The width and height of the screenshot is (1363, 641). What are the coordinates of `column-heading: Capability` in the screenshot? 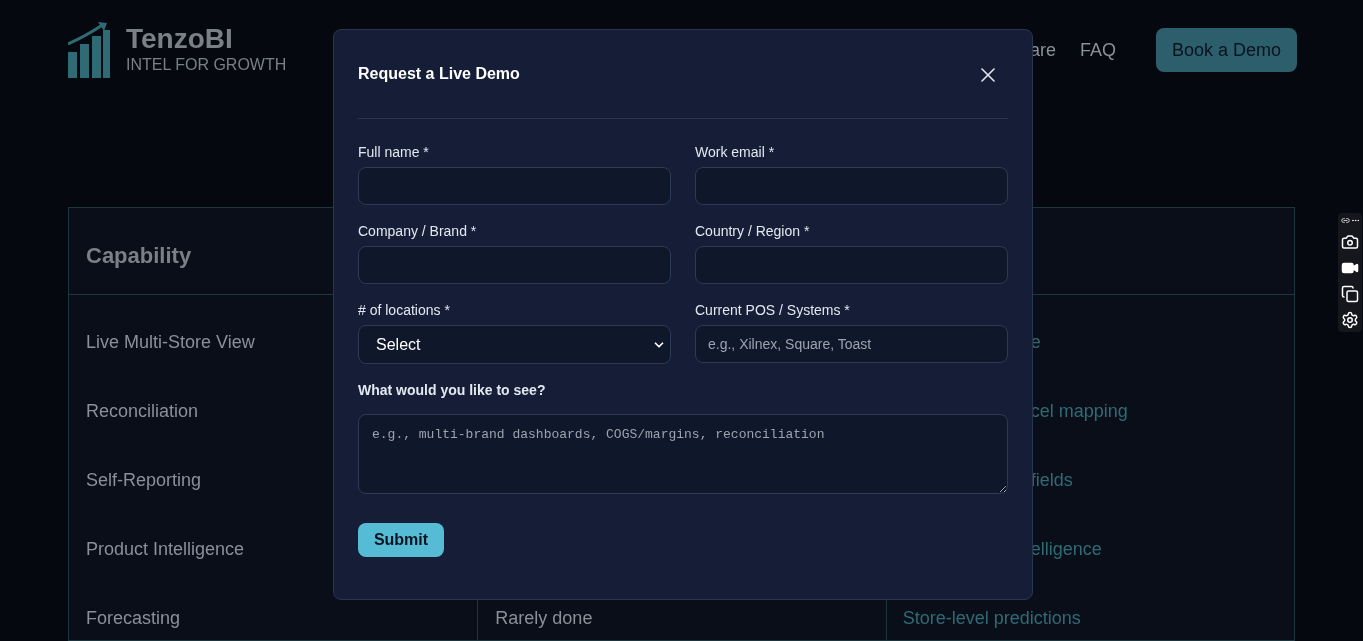 It's located at (139, 255).